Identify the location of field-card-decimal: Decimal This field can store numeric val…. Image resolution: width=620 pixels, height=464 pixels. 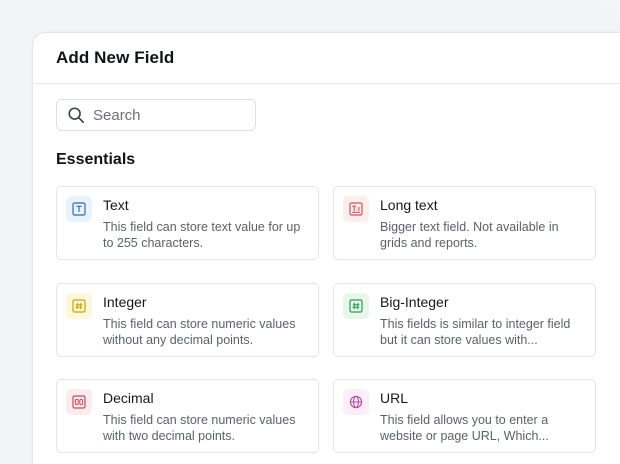
(187, 416).